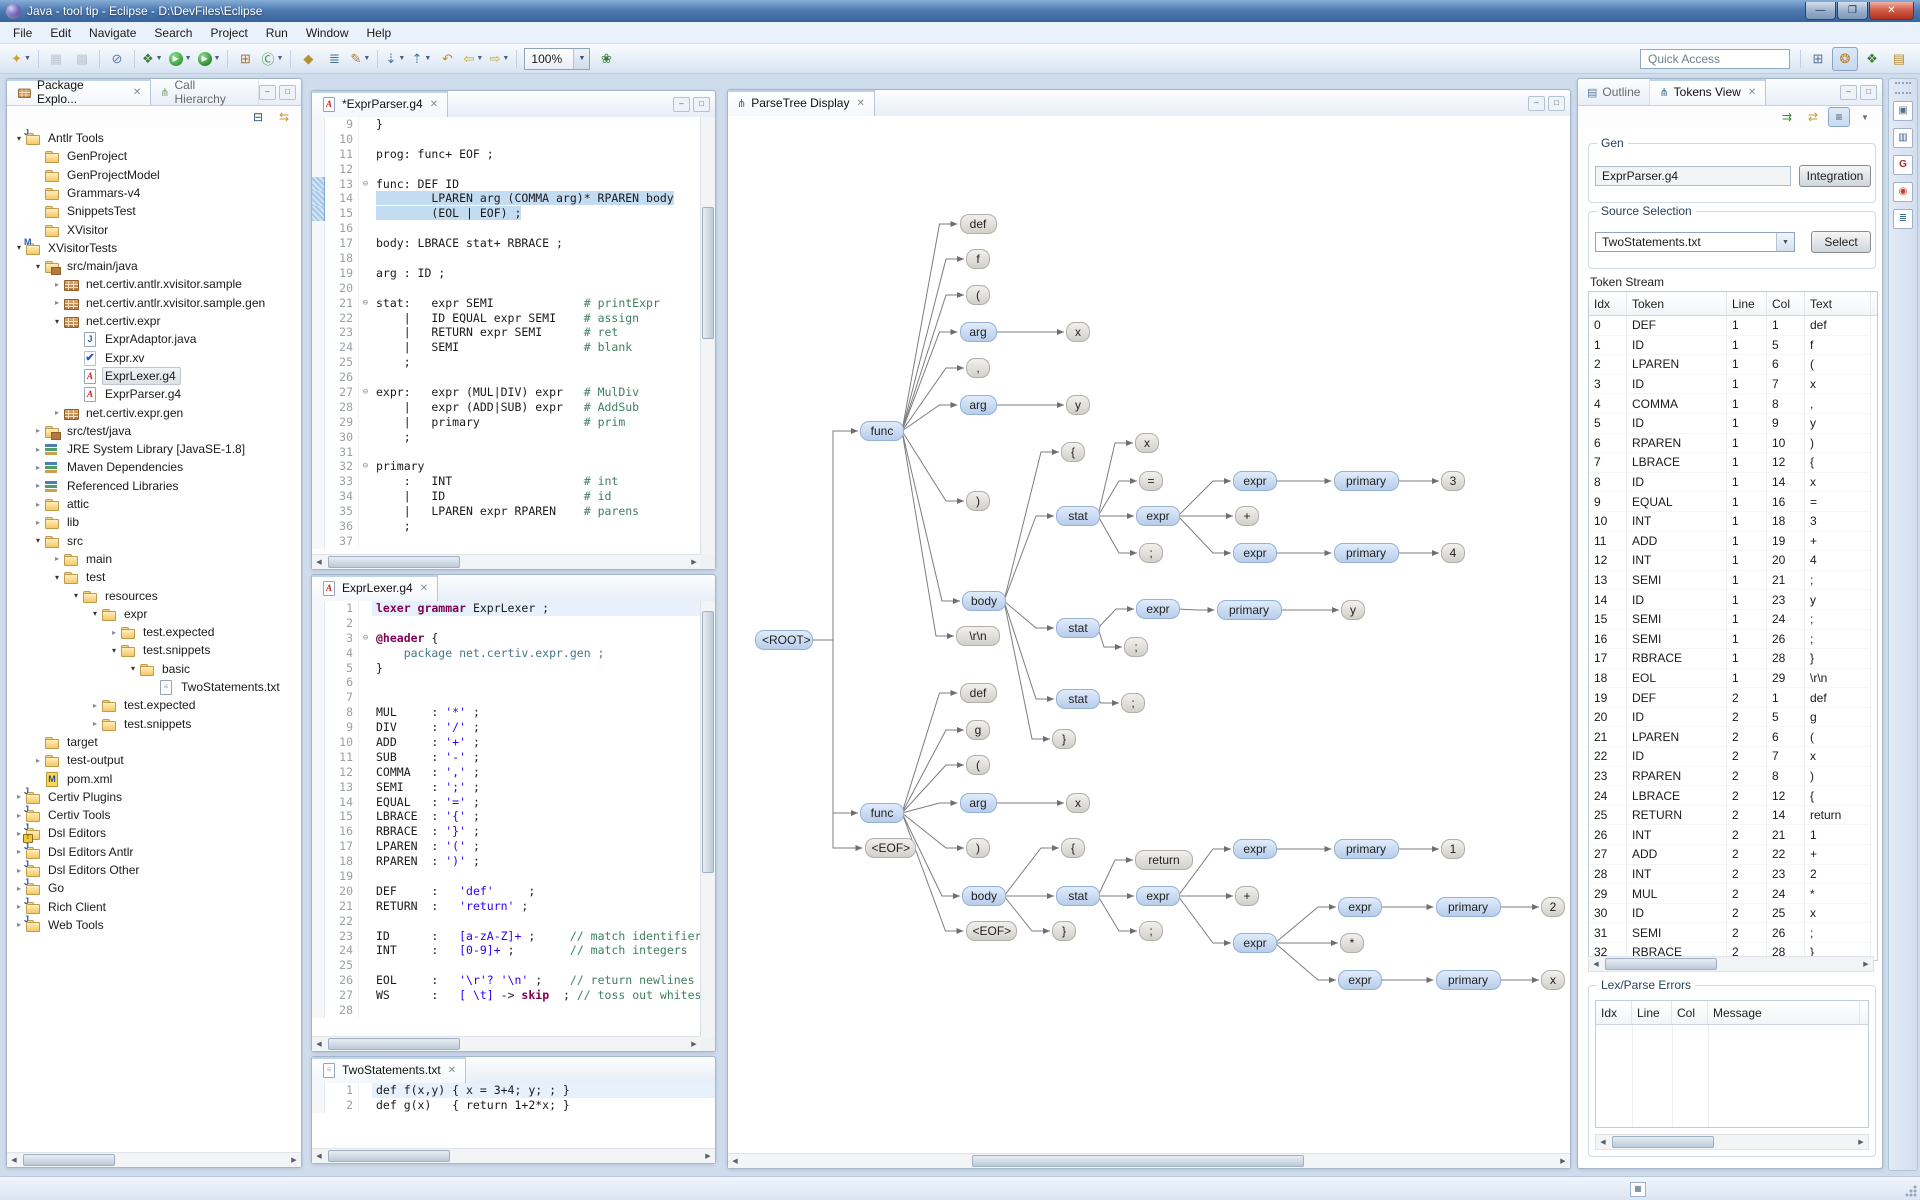 This screenshot has height=1200, width=1920. I want to click on tree-item: ▸ net.certiv.antlr.xvisitor.sample, so click(154, 284).